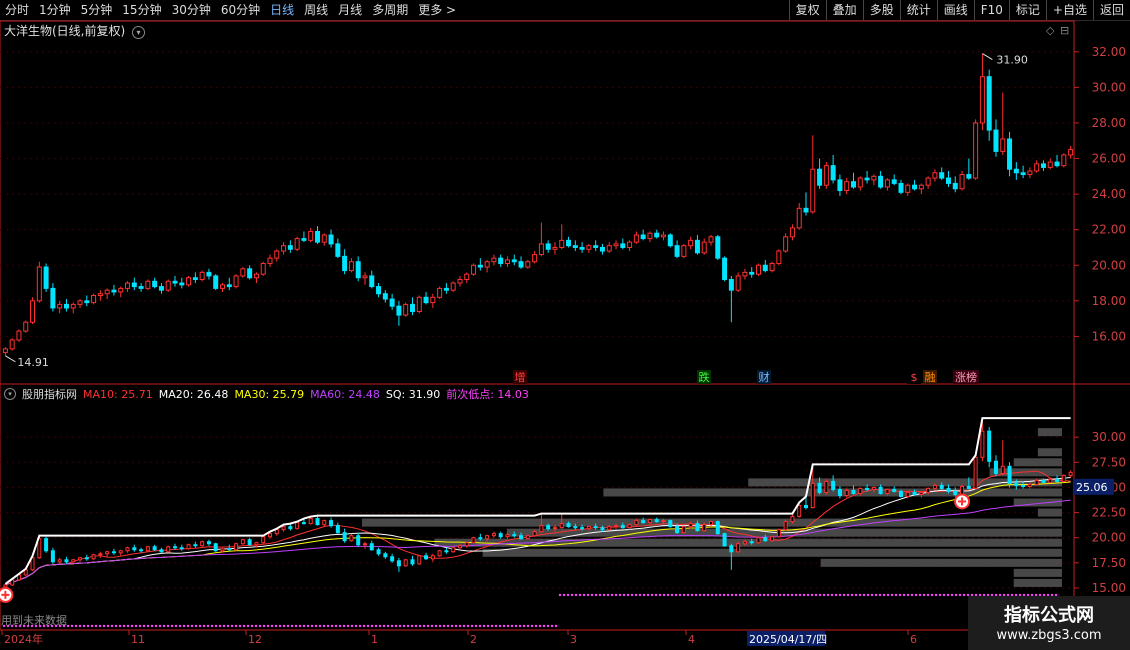 Image resolution: width=1130 pixels, height=650 pixels. Describe the element at coordinates (75, 30) in the screenshot. I see `main-pane-title: 大洋生物(日线,前复权) ▾` at that location.